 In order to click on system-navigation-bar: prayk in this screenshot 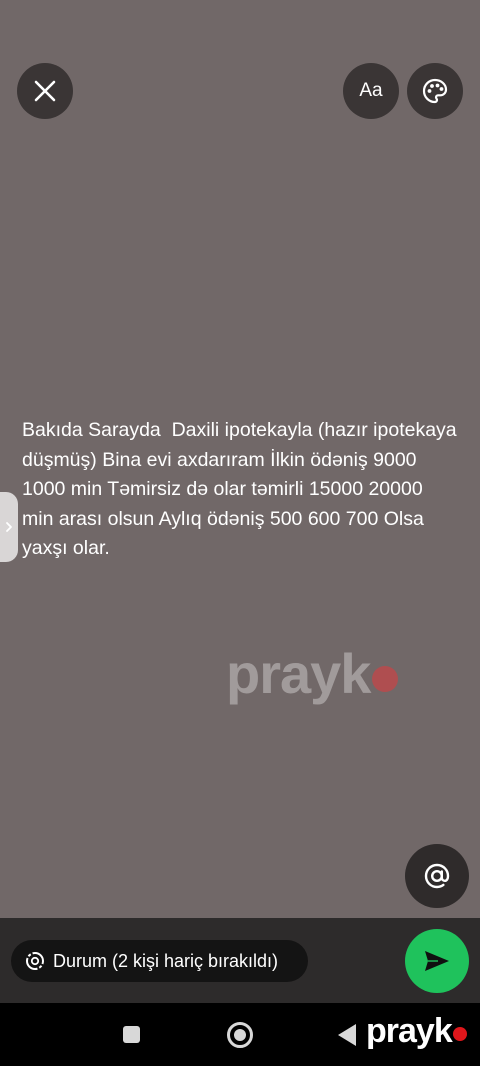, I will do `click(240, 1034)`.